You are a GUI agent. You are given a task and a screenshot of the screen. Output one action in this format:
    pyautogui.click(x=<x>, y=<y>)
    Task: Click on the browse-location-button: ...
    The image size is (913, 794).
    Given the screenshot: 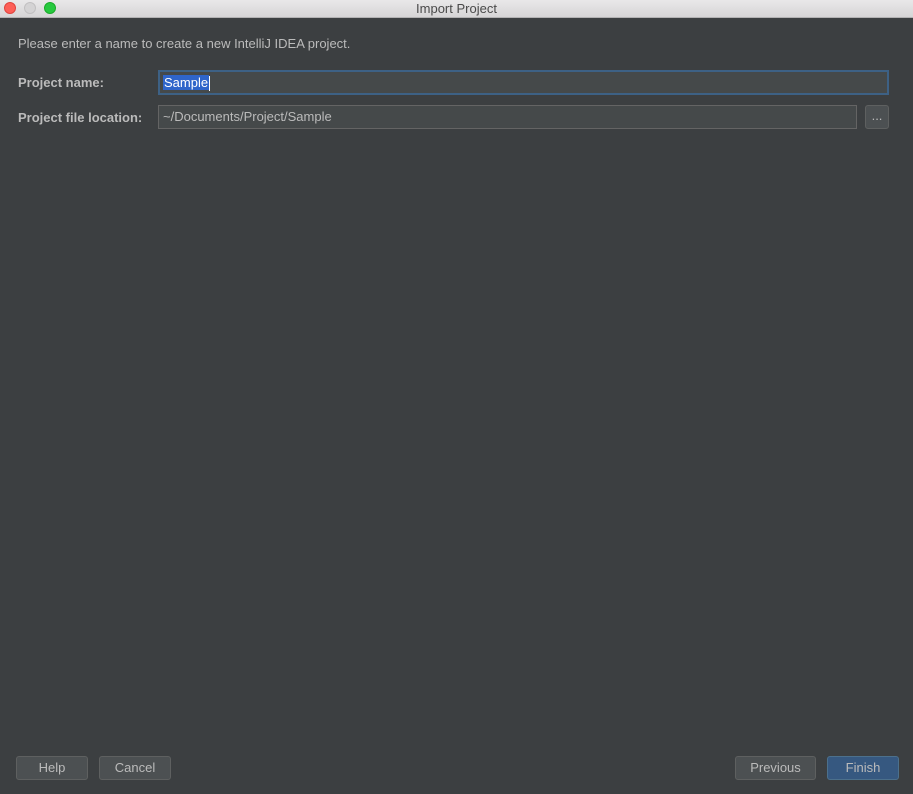 What is the action you would take?
    pyautogui.click(x=877, y=117)
    